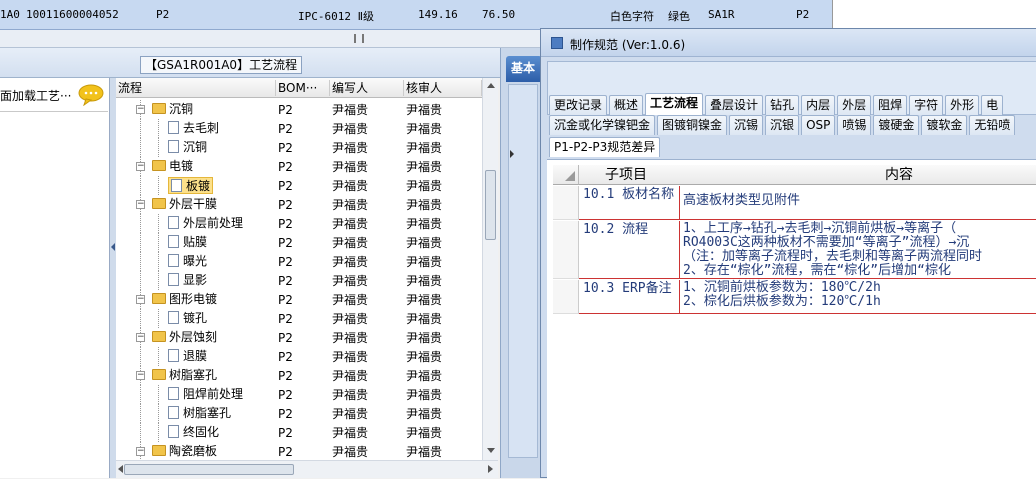 The image size is (1036, 479). I want to click on tree-folder-node: 沉铜, so click(172, 109).